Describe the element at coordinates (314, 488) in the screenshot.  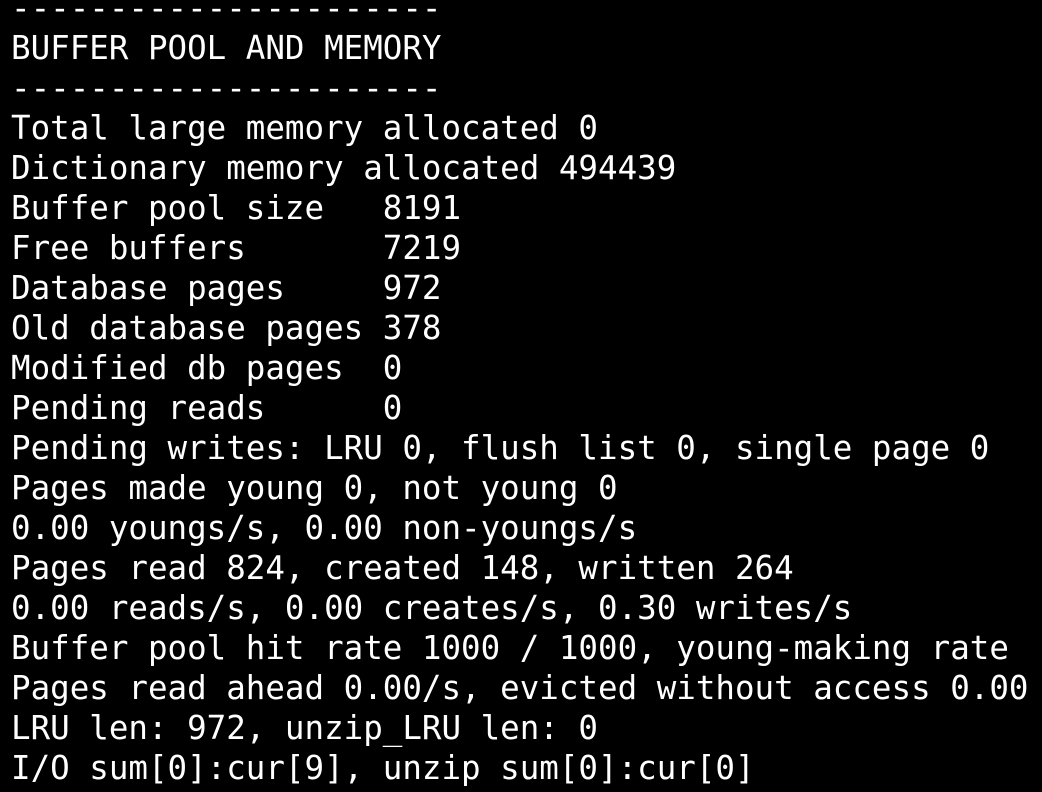
I see `output-line-pages-made-young: Pages made young 0, not young 0` at that location.